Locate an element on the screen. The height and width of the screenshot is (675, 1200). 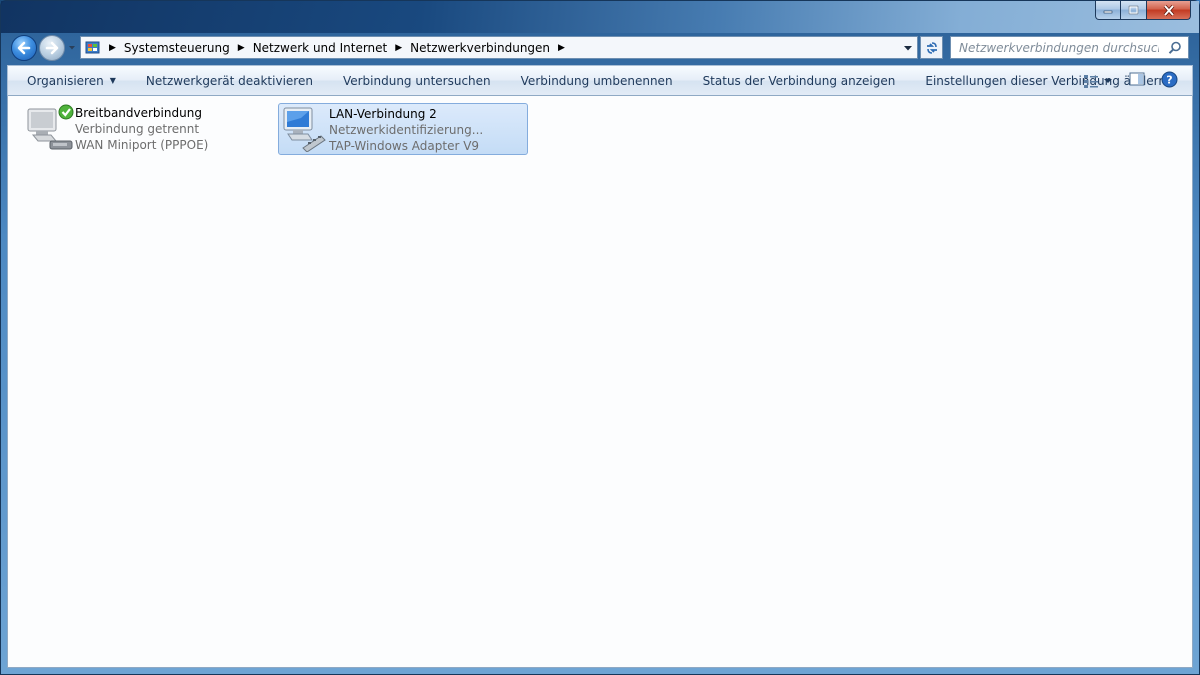
back-arrow-icon is located at coordinates (24, 48).